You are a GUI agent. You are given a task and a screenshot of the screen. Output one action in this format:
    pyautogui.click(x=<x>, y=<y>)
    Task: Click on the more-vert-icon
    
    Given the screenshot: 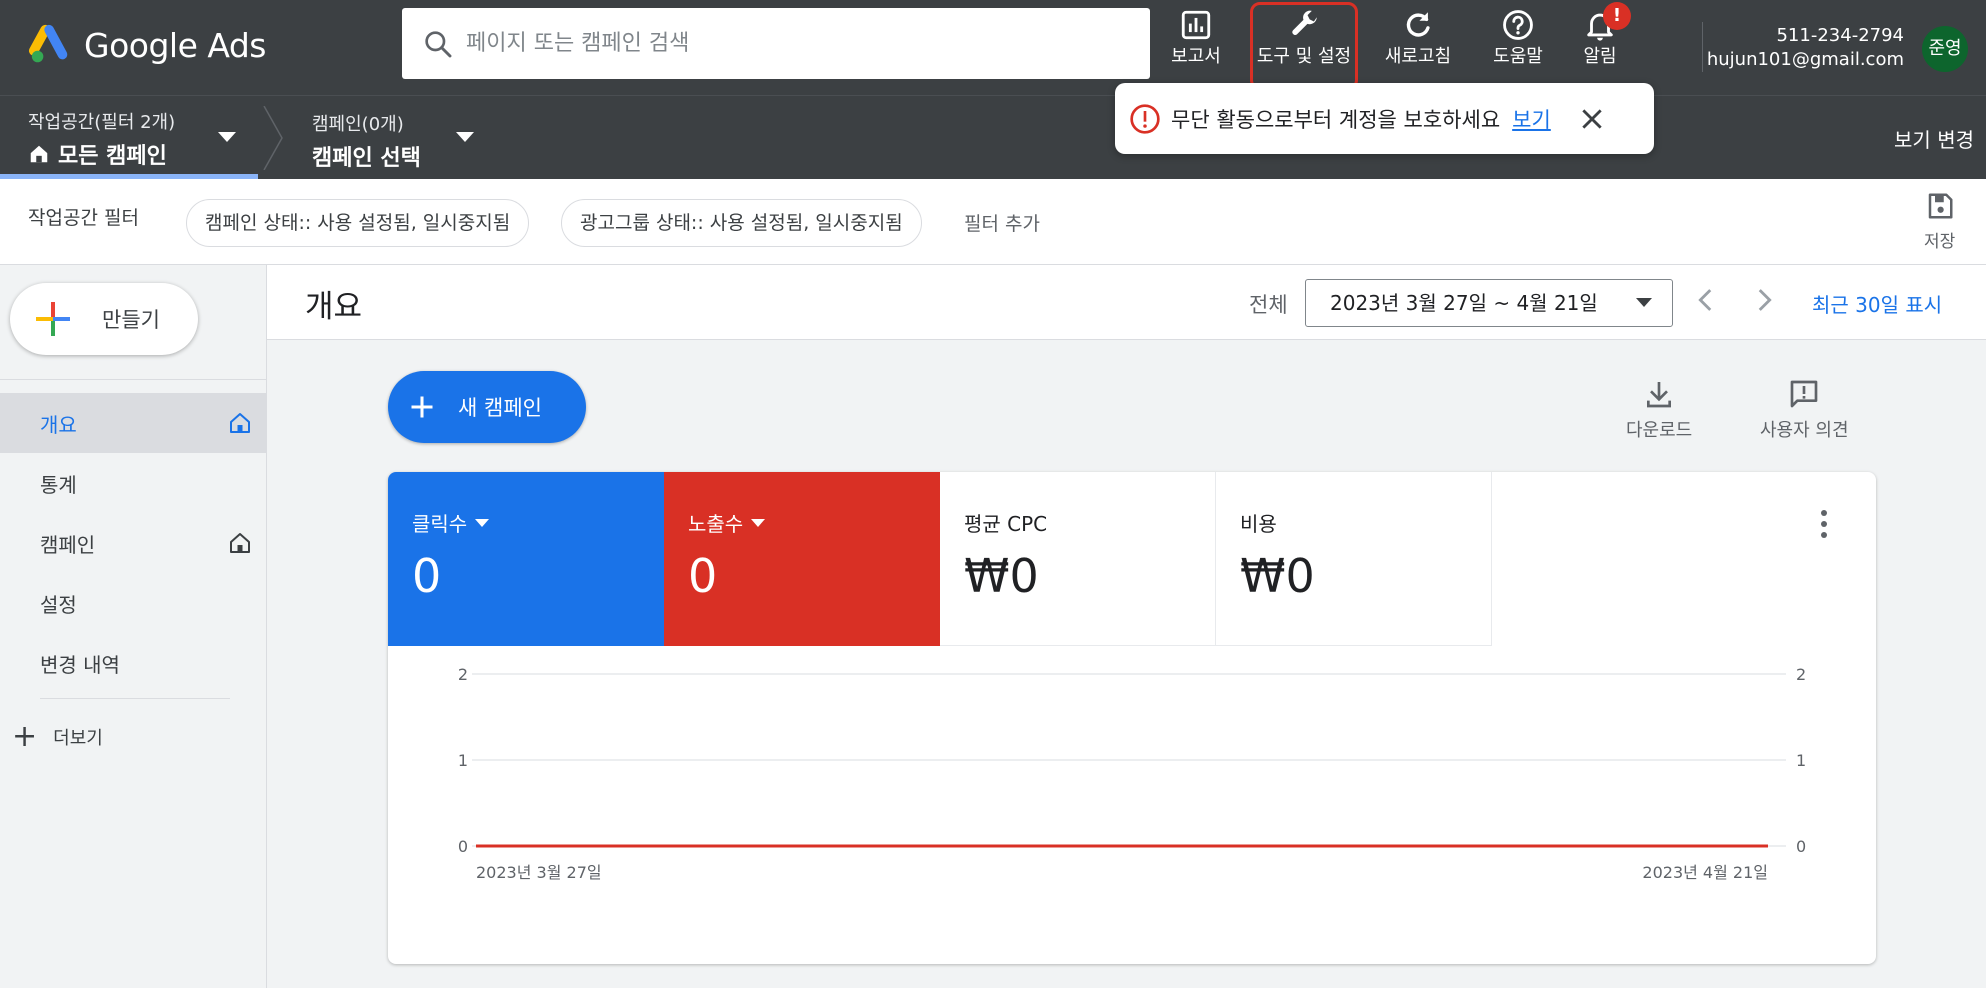 What is the action you would take?
    pyautogui.click(x=1824, y=524)
    